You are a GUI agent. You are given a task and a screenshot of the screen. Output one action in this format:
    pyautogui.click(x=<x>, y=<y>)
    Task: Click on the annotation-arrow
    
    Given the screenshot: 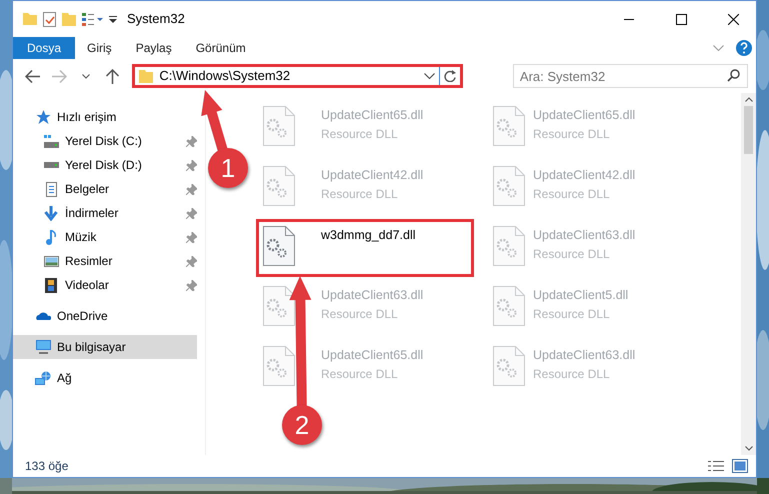 What is the action you would take?
    pyautogui.click(x=214, y=121)
    